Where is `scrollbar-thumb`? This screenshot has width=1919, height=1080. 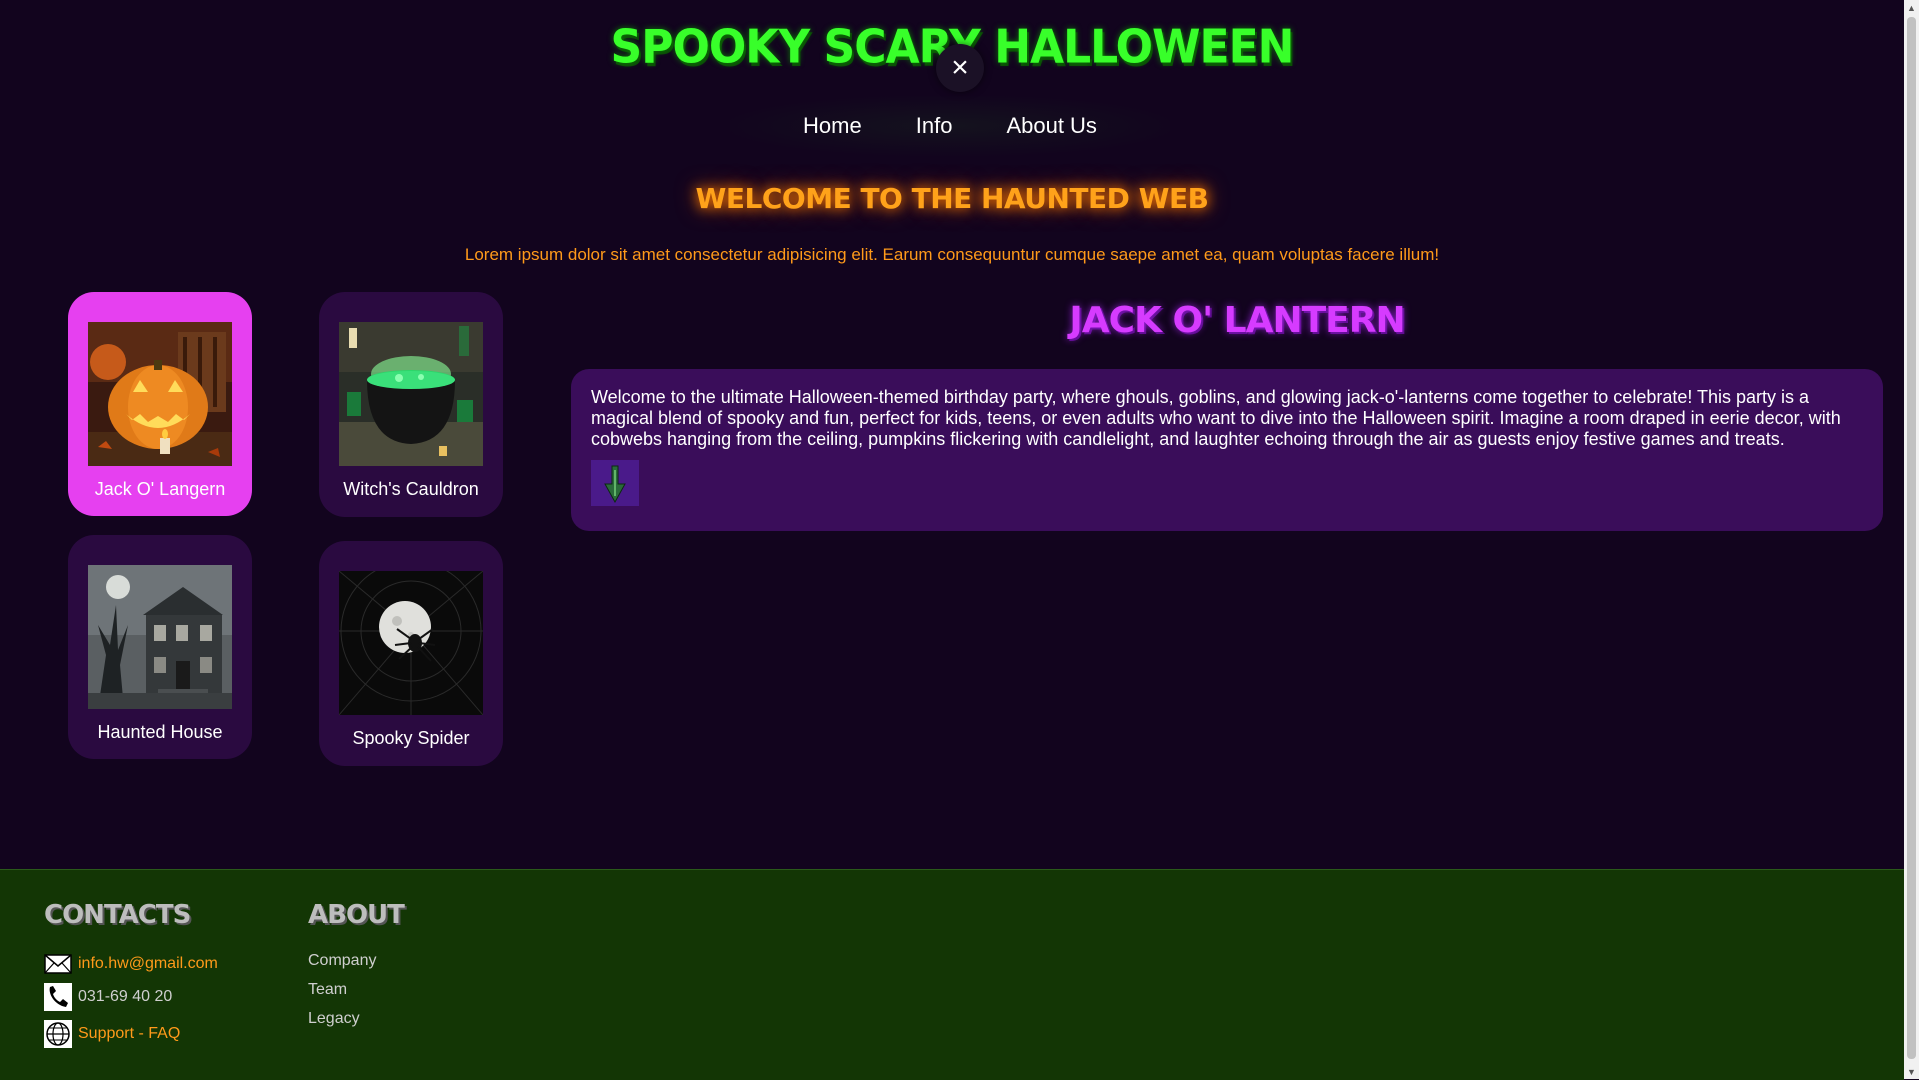
scrollbar-thumb is located at coordinates (1911, 538).